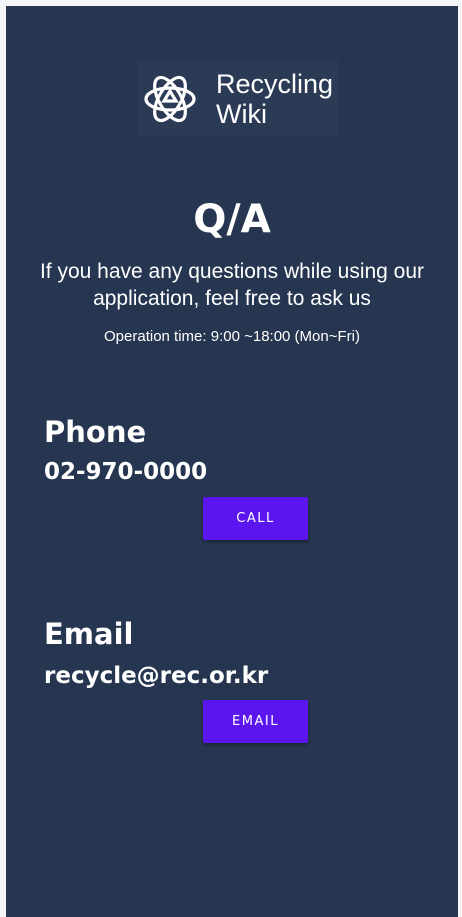  Describe the element at coordinates (95, 432) in the screenshot. I see `phone-heading: Phone` at that location.